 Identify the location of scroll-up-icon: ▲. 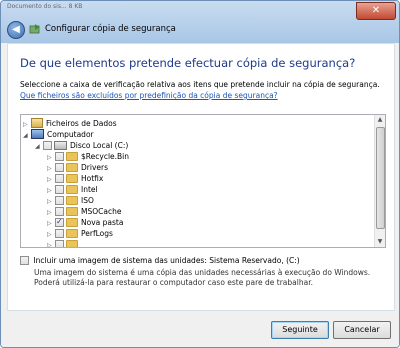
(380, 120).